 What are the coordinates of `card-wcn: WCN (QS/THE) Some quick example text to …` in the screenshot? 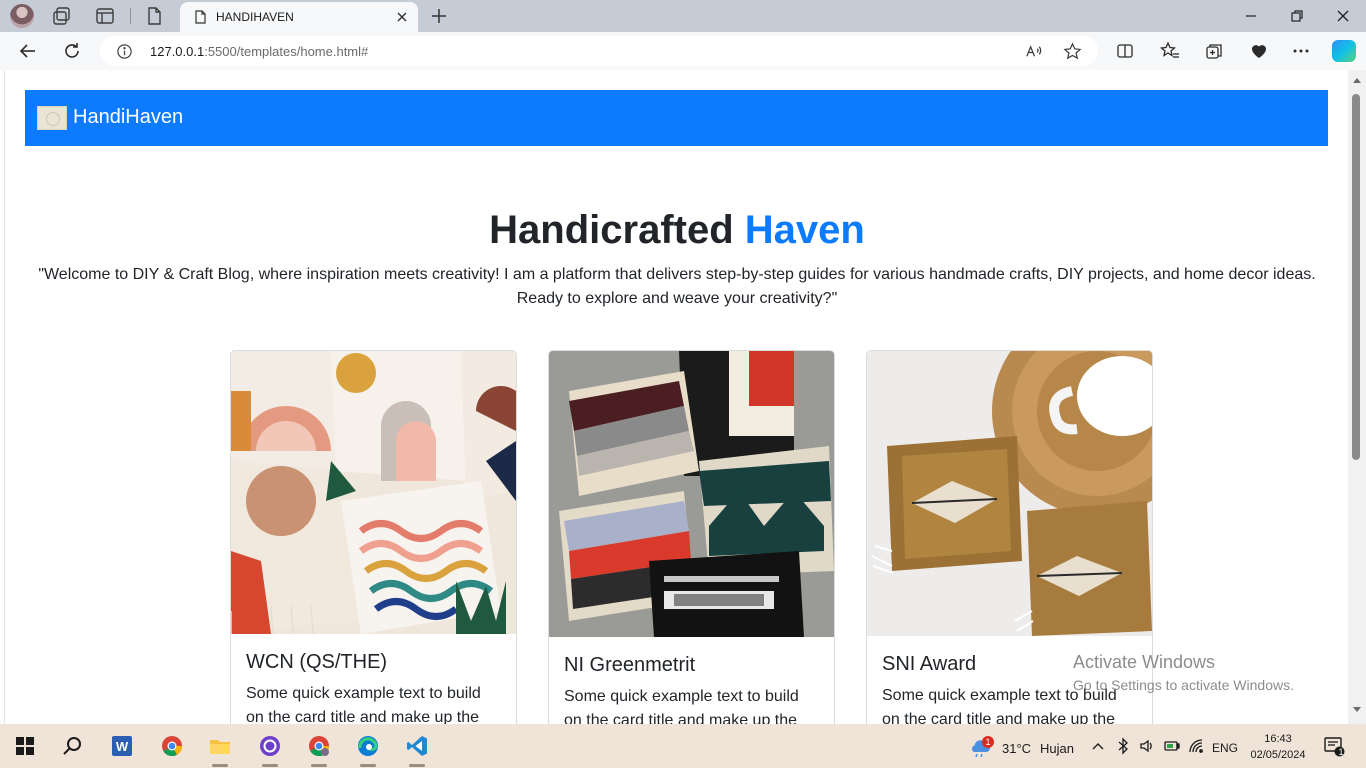 It's located at (373, 537).